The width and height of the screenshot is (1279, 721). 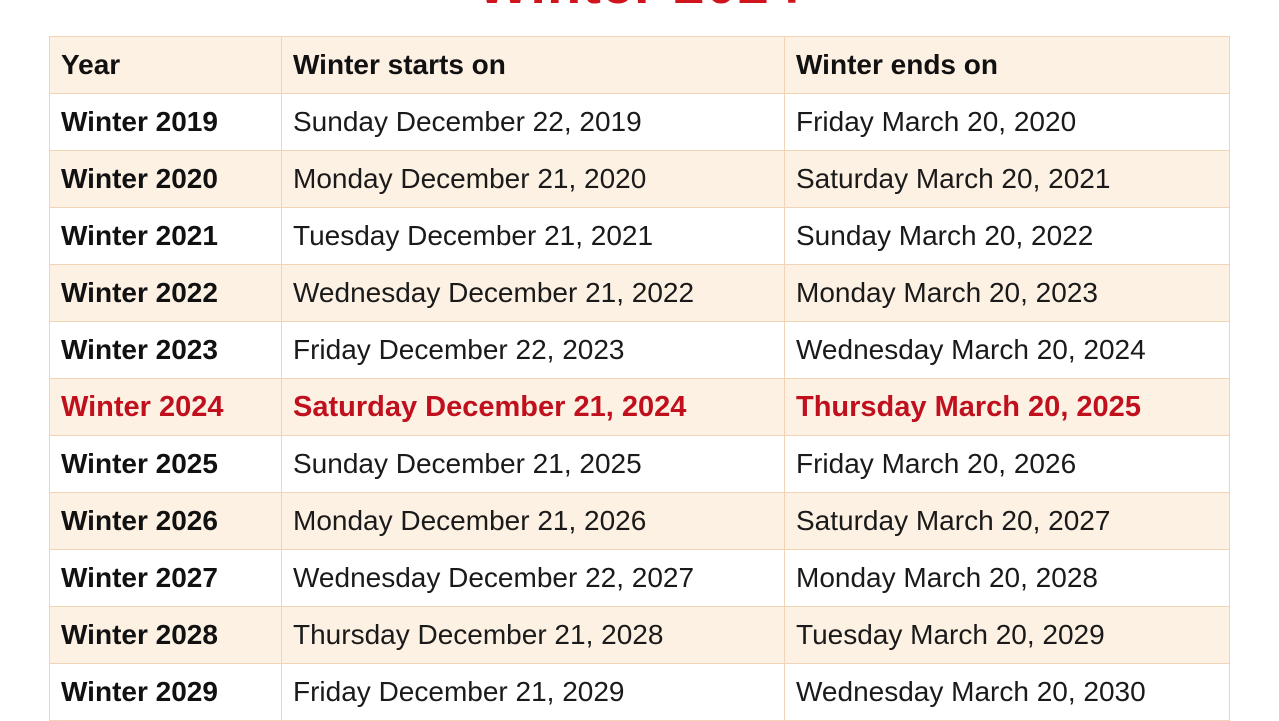 What do you see at coordinates (165, 407) in the screenshot?
I see `cell-year: Winter 2024` at bounding box center [165, 407].